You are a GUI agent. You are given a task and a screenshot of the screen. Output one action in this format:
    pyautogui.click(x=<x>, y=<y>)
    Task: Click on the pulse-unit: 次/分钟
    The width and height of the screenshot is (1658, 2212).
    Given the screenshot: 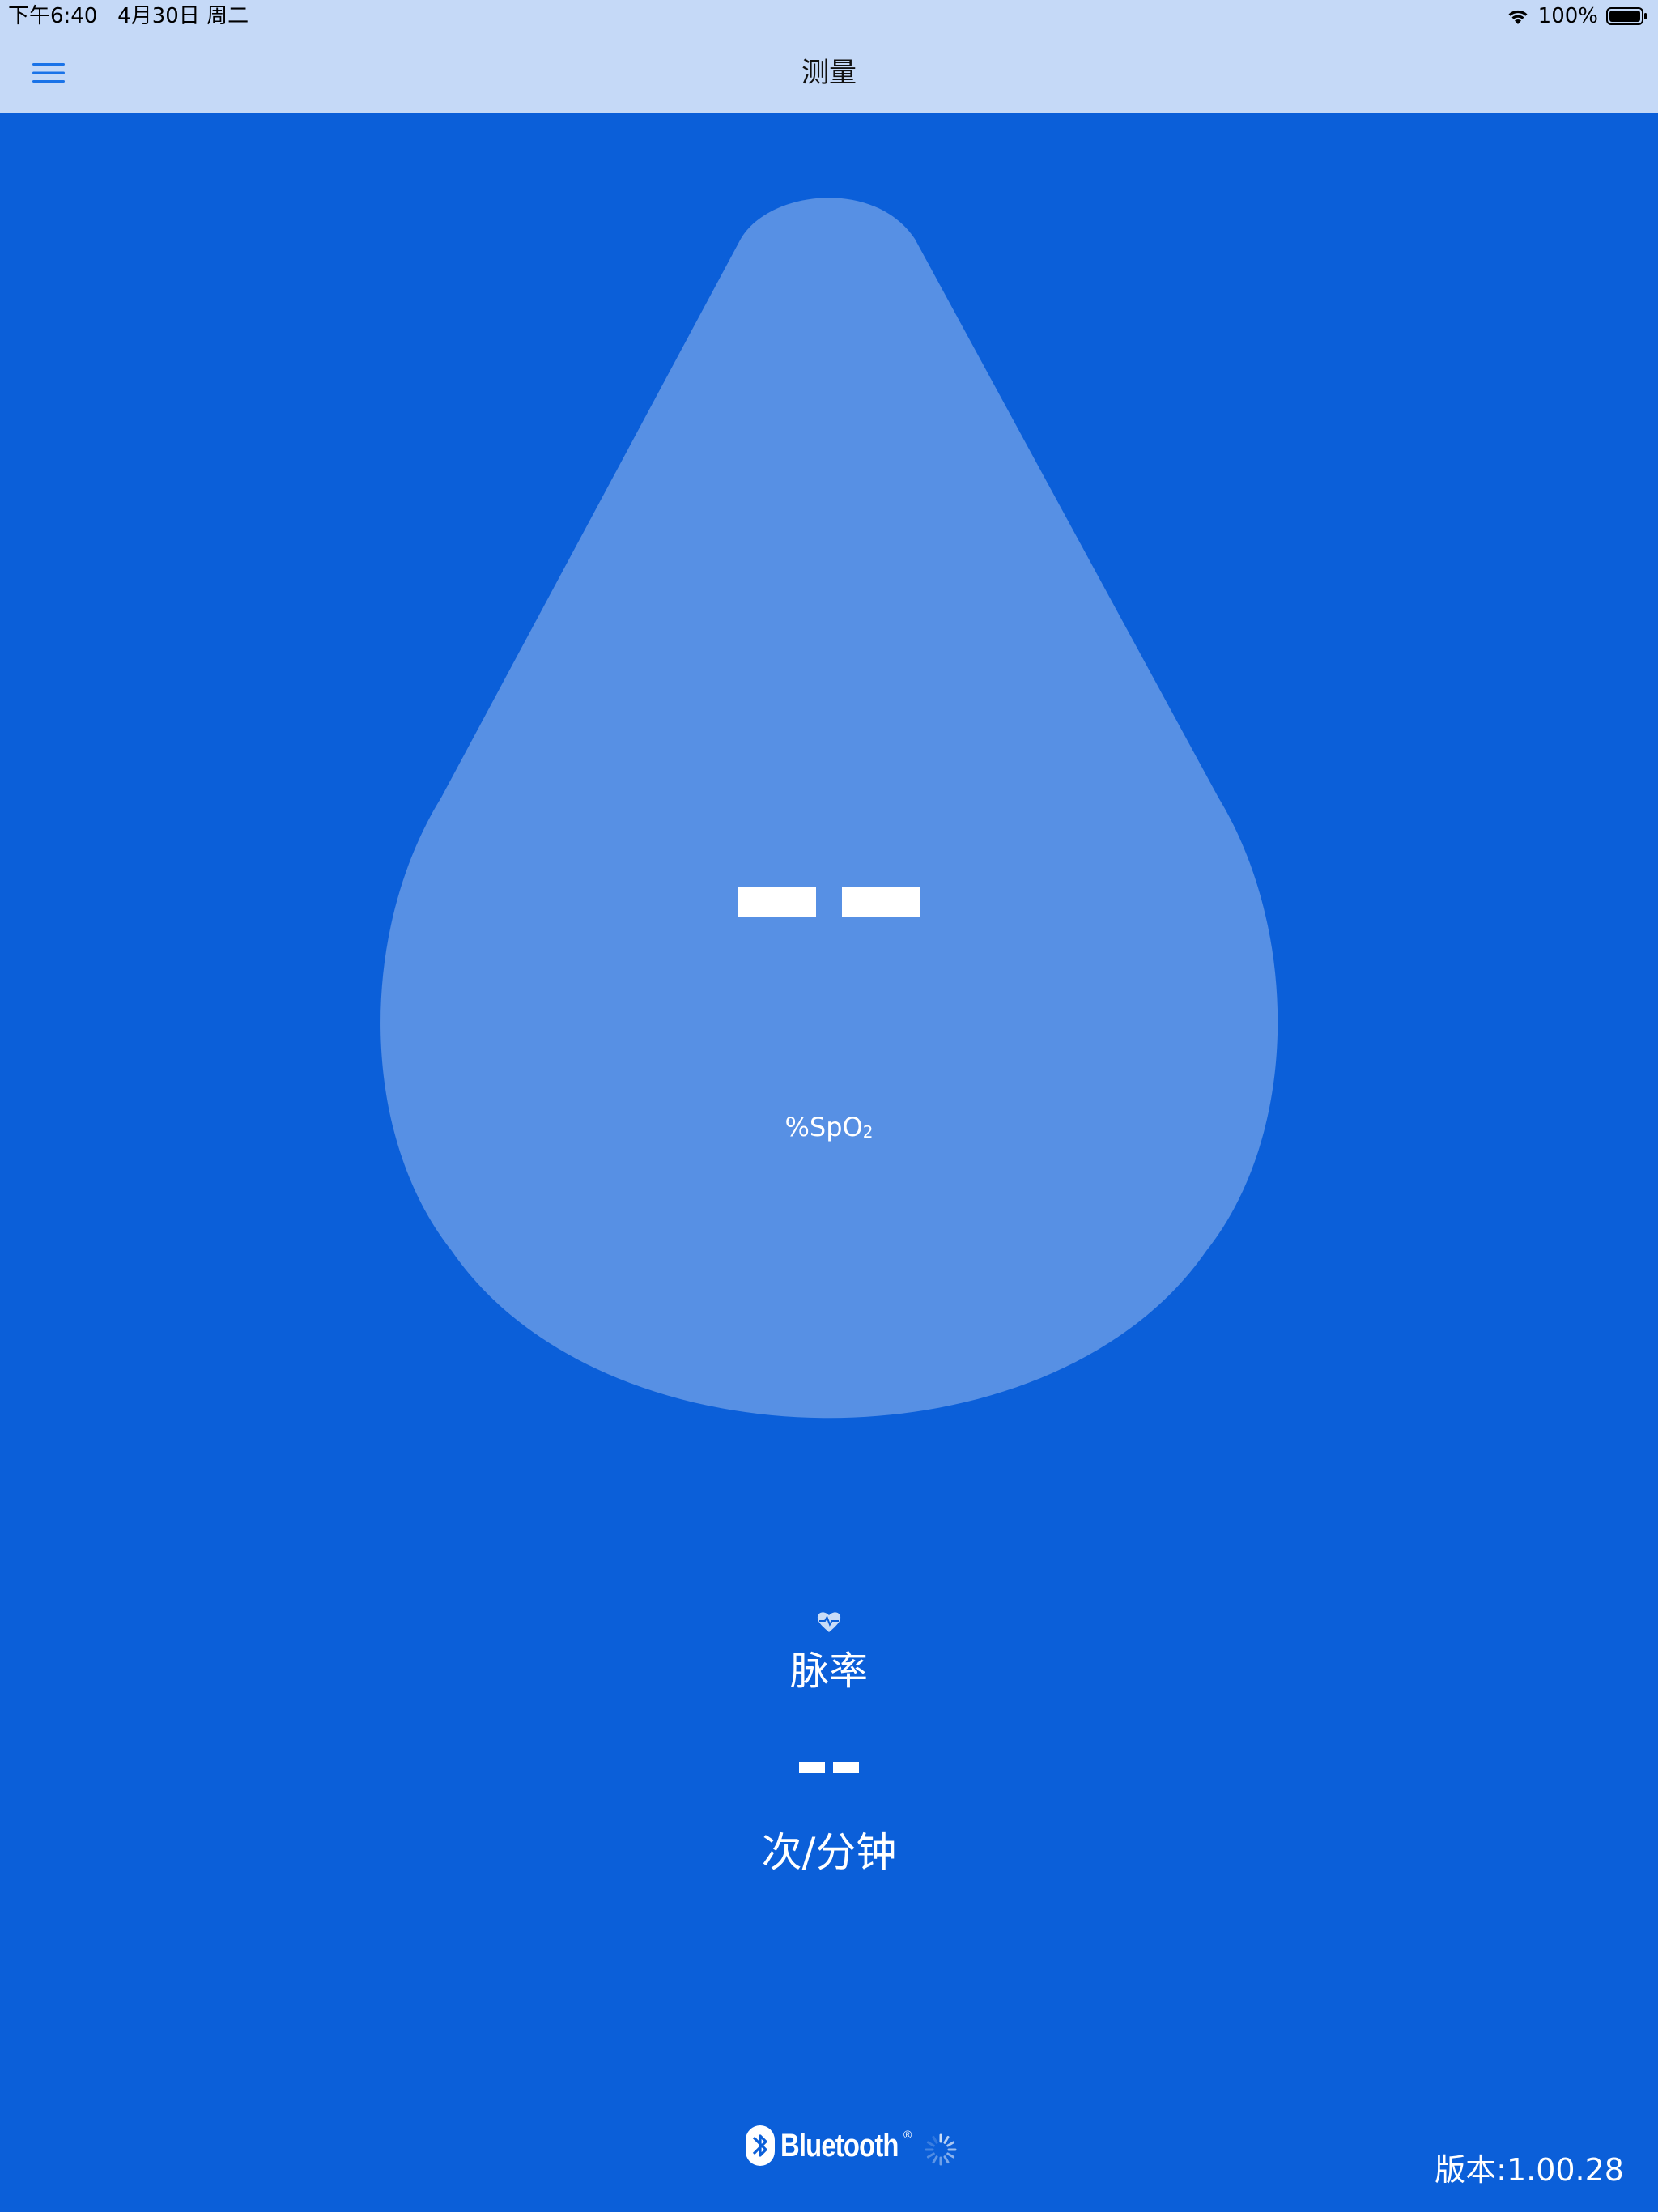 What is the action you would take?
    pyautogui.click(x=829, y=1853)
    